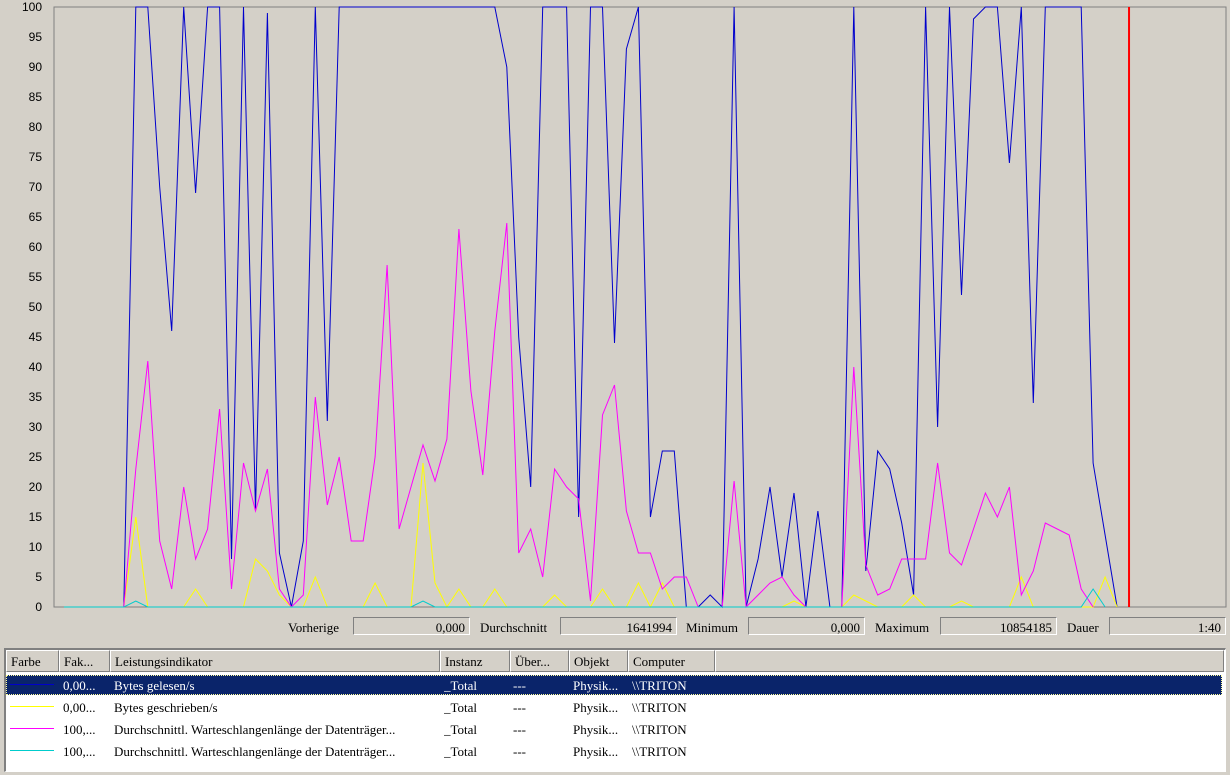  Describe the element at coordinates (1167, 626) in the screenshot. I see `duration-value-field: 1:40` at that location.